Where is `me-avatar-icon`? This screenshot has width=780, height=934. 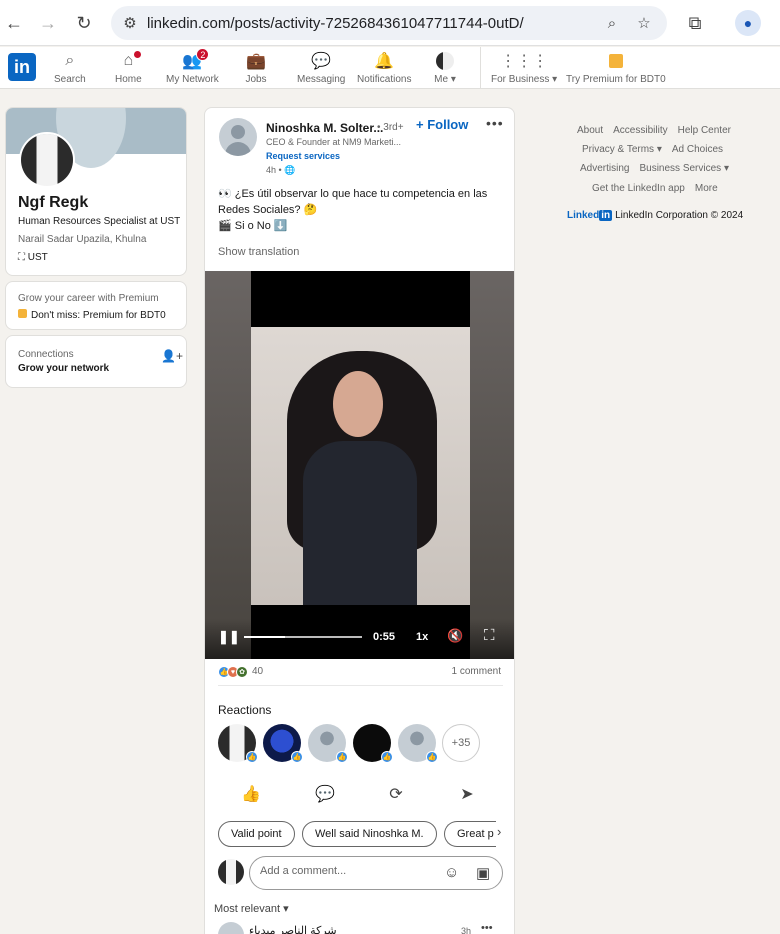
me-avatar-icon is located at coordinates (445, 61).